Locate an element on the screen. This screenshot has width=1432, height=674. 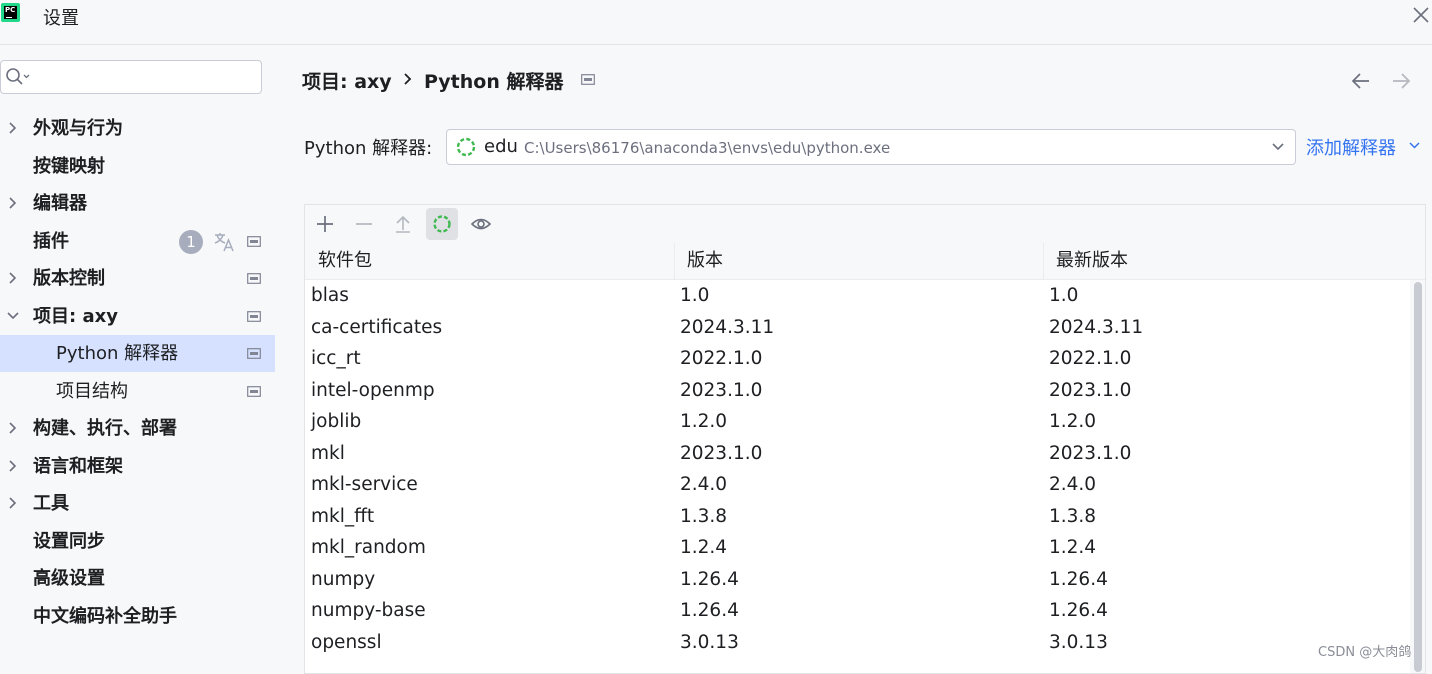
sidebar-item: 编辑器 is located at coordinates (137, 203).